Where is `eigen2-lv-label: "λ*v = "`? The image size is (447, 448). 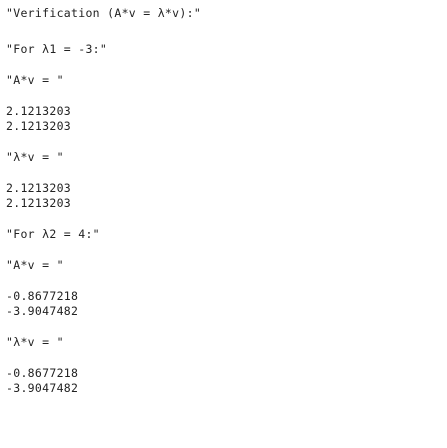 eigen2-lv-label: "λ*v = " is located at coordinates (35, 342).